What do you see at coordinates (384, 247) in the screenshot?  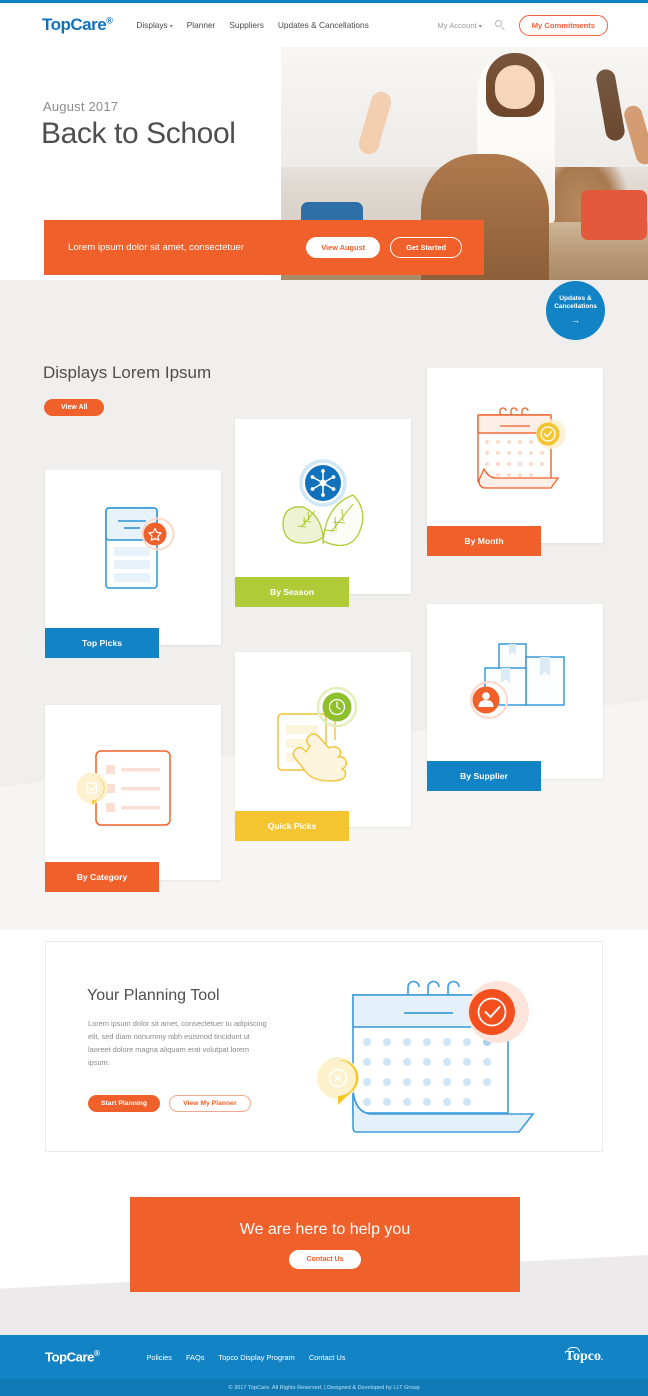 I see `hero-promo-actions: View August Get Started` at bounding box center [384, 247].